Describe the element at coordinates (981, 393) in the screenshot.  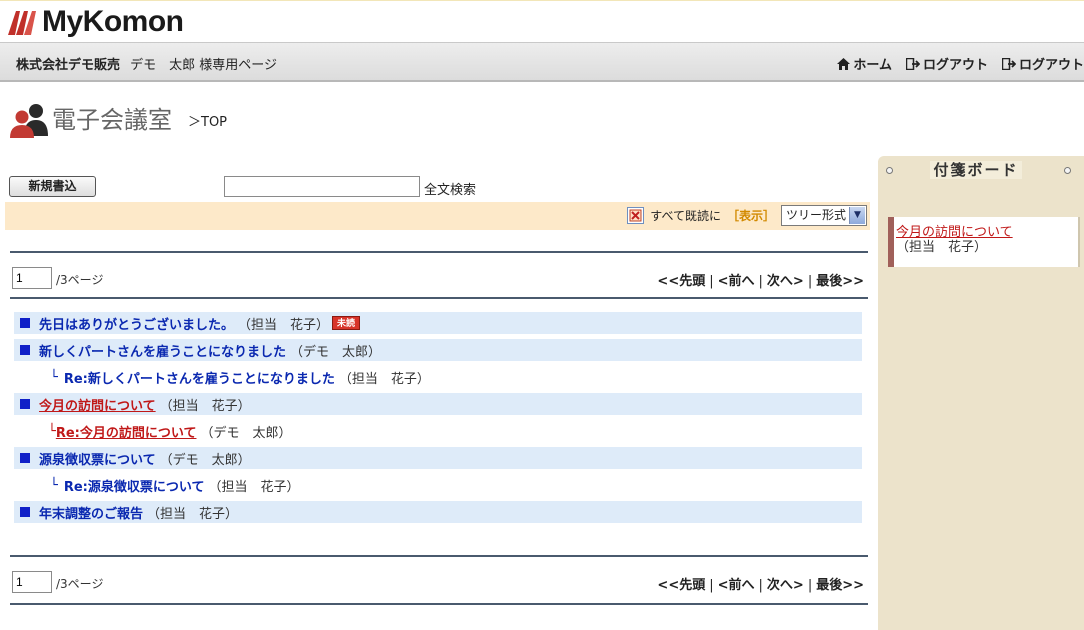
I see `sticky-note-board: 付箋ボード 今月の訪問について （担当 花子）` at that location.